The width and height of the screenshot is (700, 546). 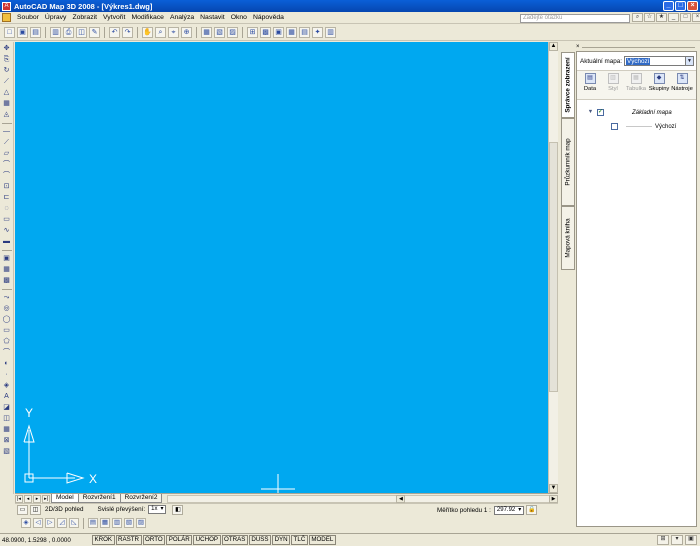 I want to click on clean-screen-icon: ▣, so click(x=691, y=540).